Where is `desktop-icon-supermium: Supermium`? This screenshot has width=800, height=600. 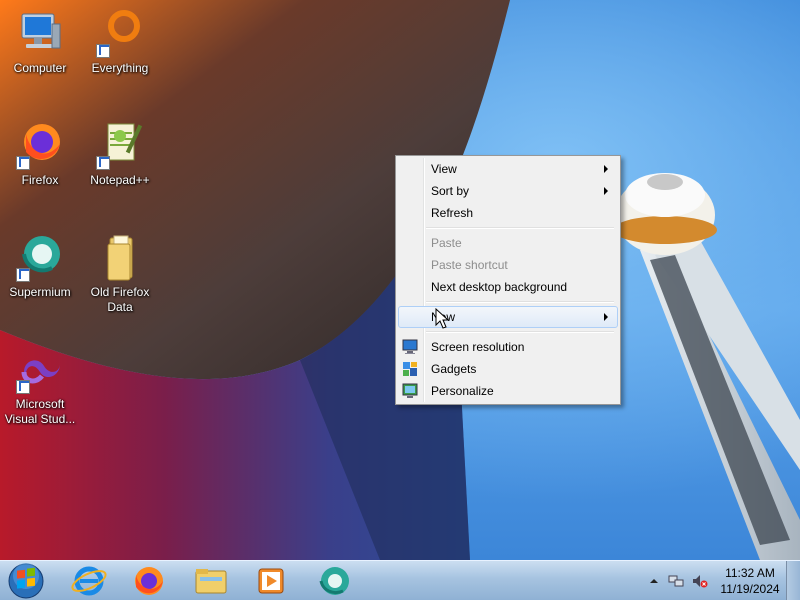 desktop-icon-supermium: Supermium is located at coordinates (40, 267).